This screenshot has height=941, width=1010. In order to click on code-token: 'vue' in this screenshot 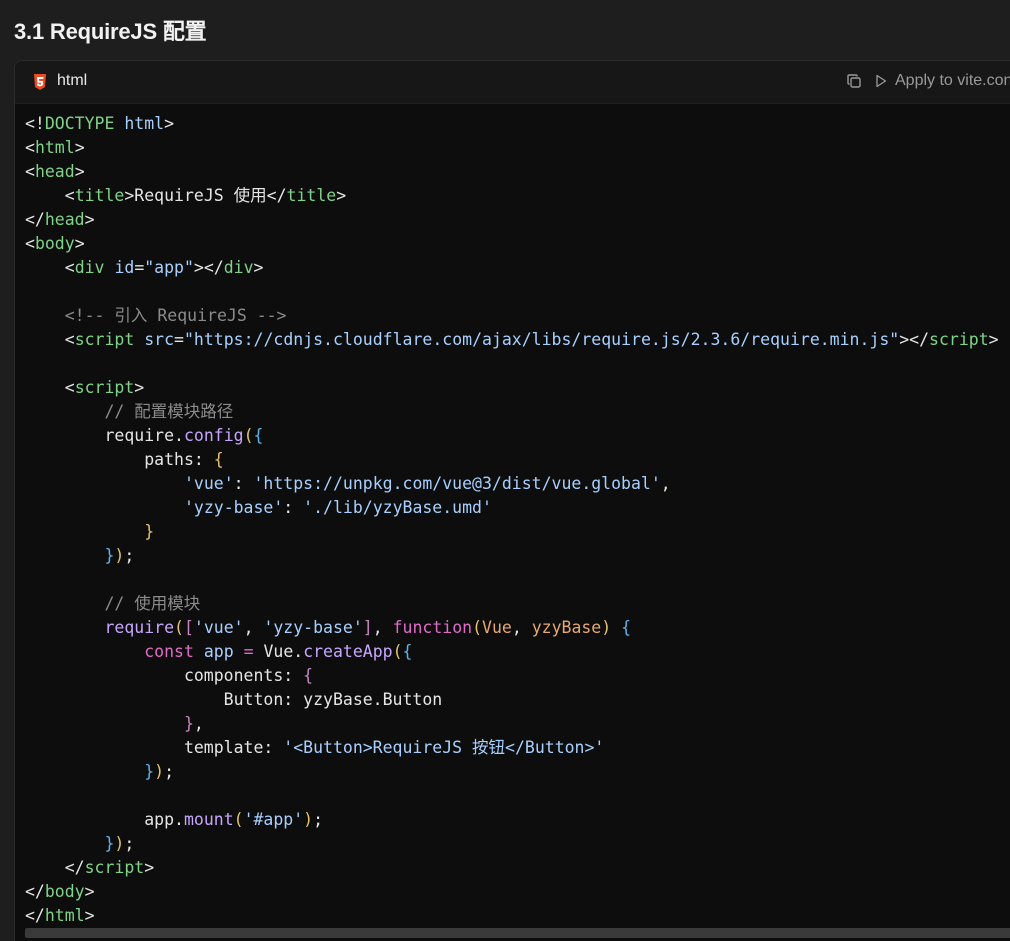, I will do `click(218, 627)`.